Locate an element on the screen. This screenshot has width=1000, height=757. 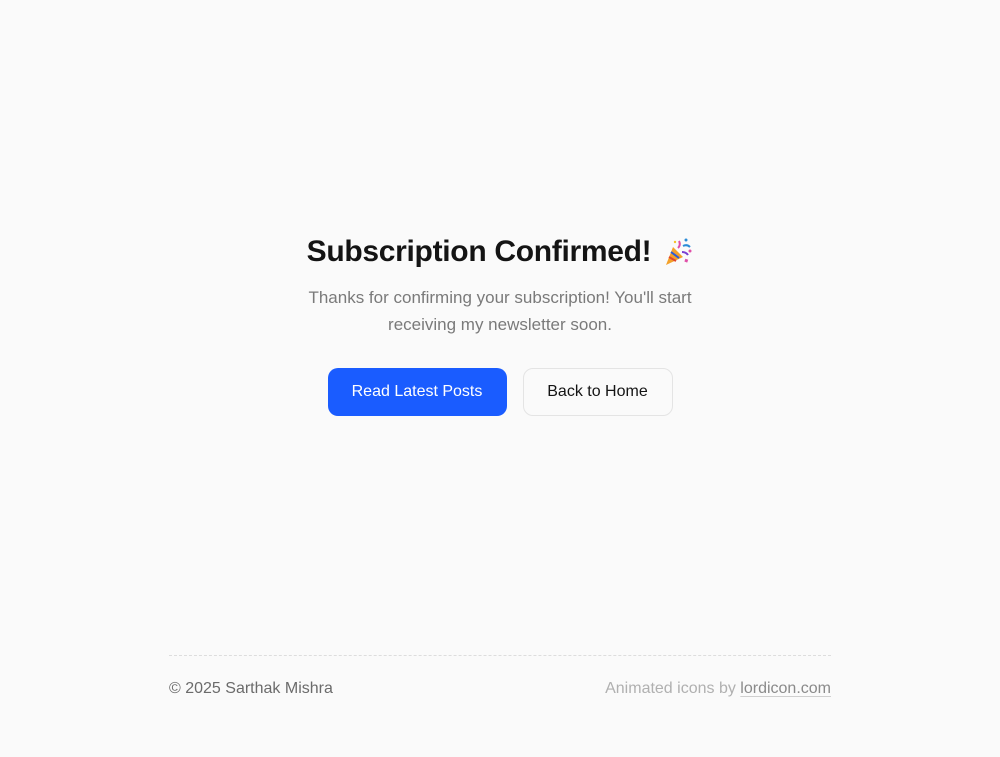
lordicon-link: lordicon.com is located at coordinates (785, 688).